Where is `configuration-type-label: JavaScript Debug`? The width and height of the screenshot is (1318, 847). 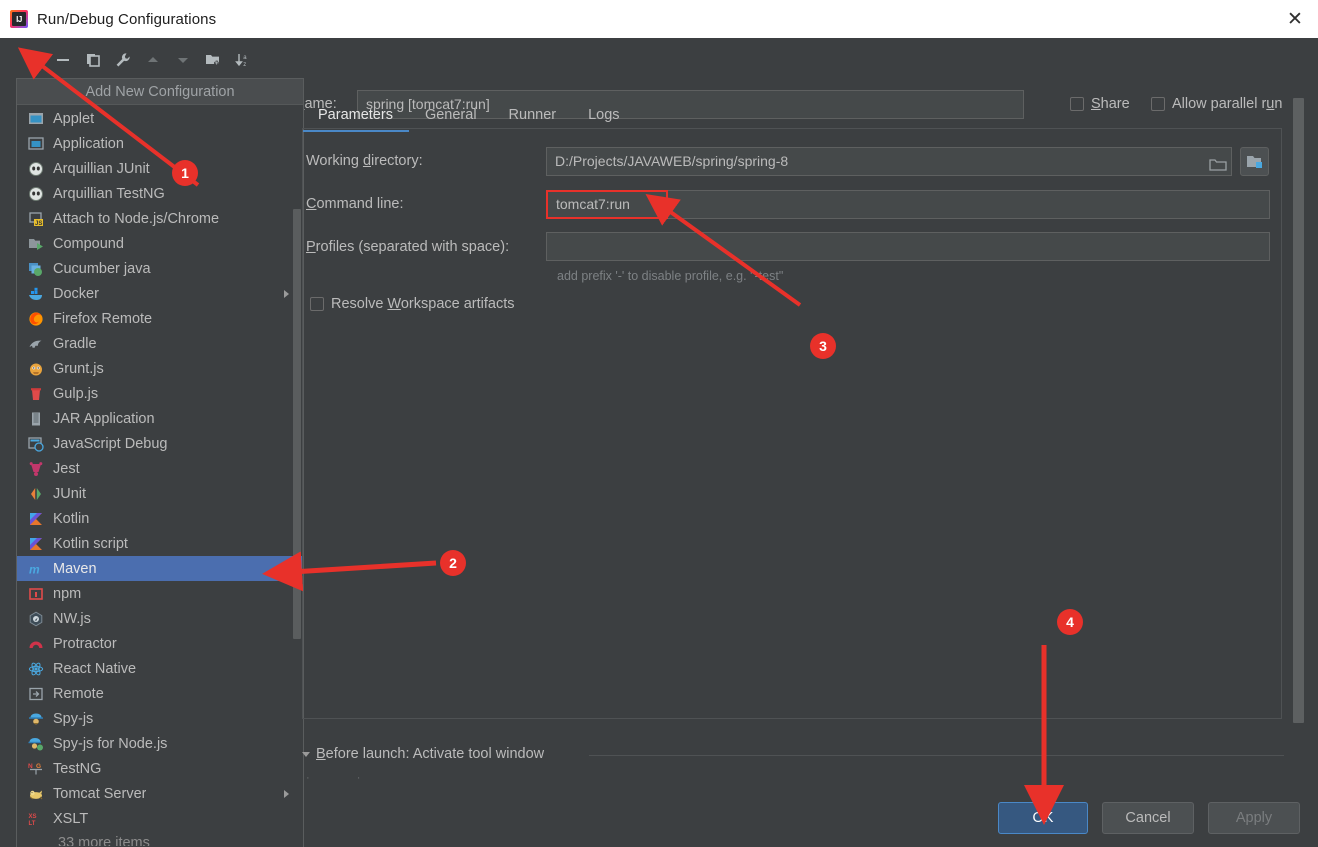 configuration-type-label: JavaScript Debug is located at coordinates (110, 443).